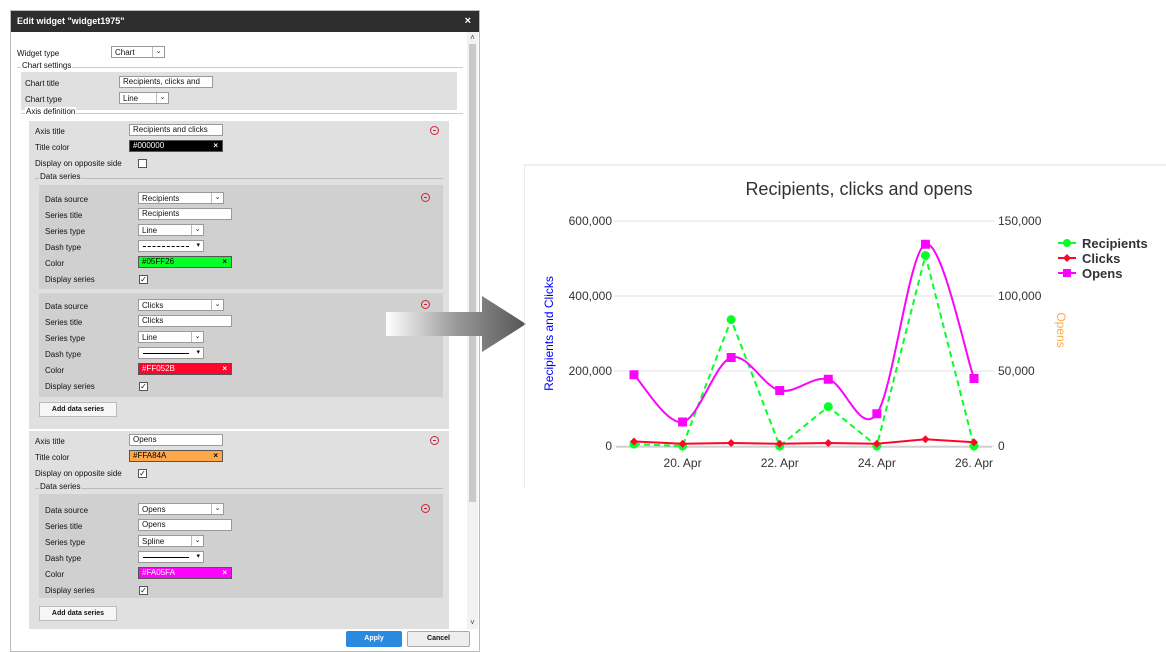 Image resolution: width=1166 pixels, height=652 pixels. What do you see at coordinates (608, 446) in the screenshot?
I see `left-tick-label: 0` at bounding box center [608, 446].